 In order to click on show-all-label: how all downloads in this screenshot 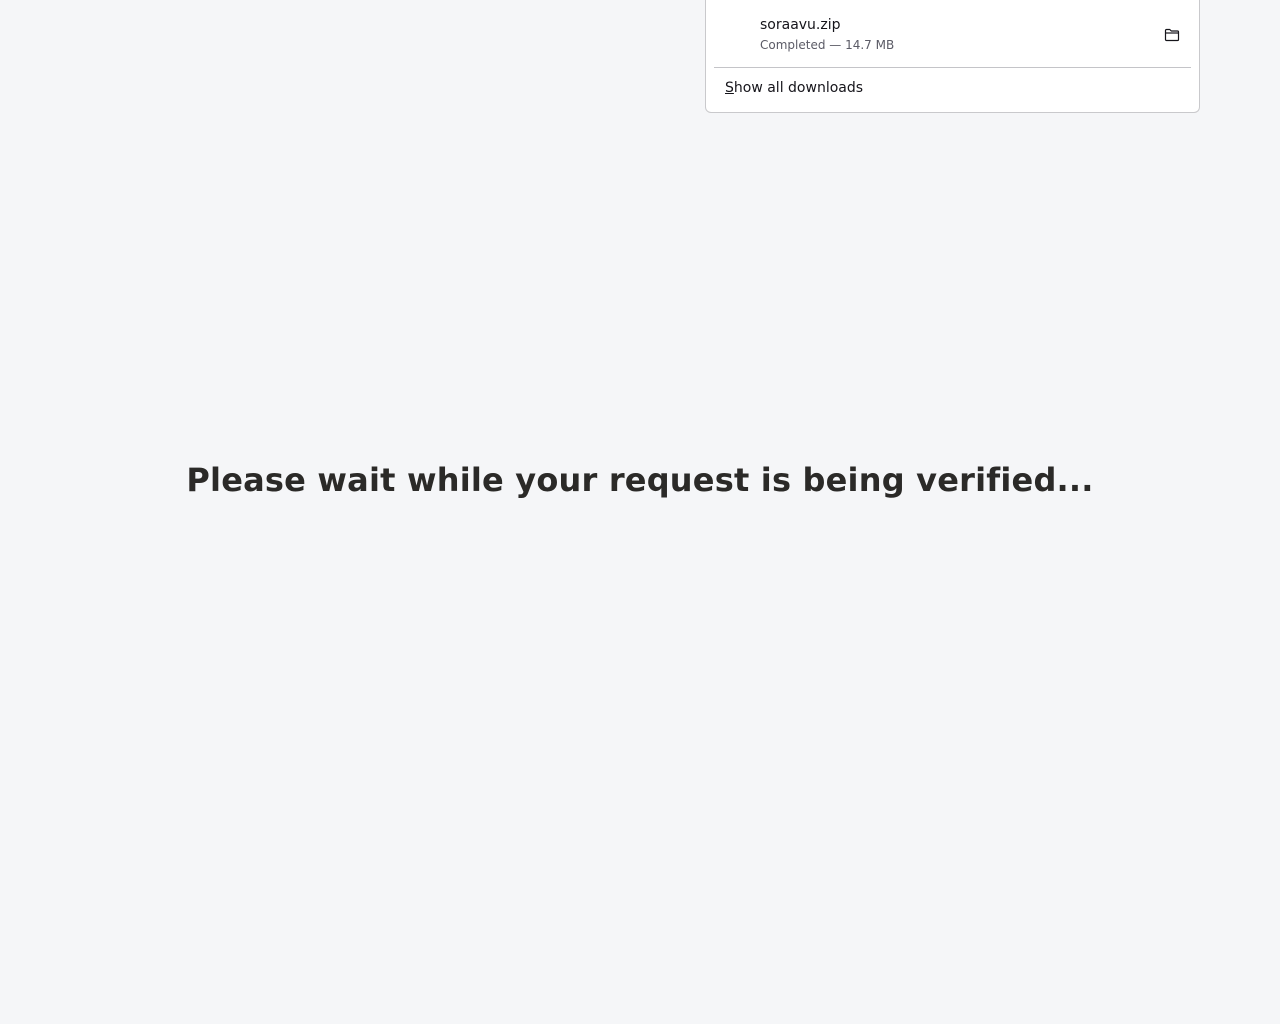, I will do `click(798, 88)`.